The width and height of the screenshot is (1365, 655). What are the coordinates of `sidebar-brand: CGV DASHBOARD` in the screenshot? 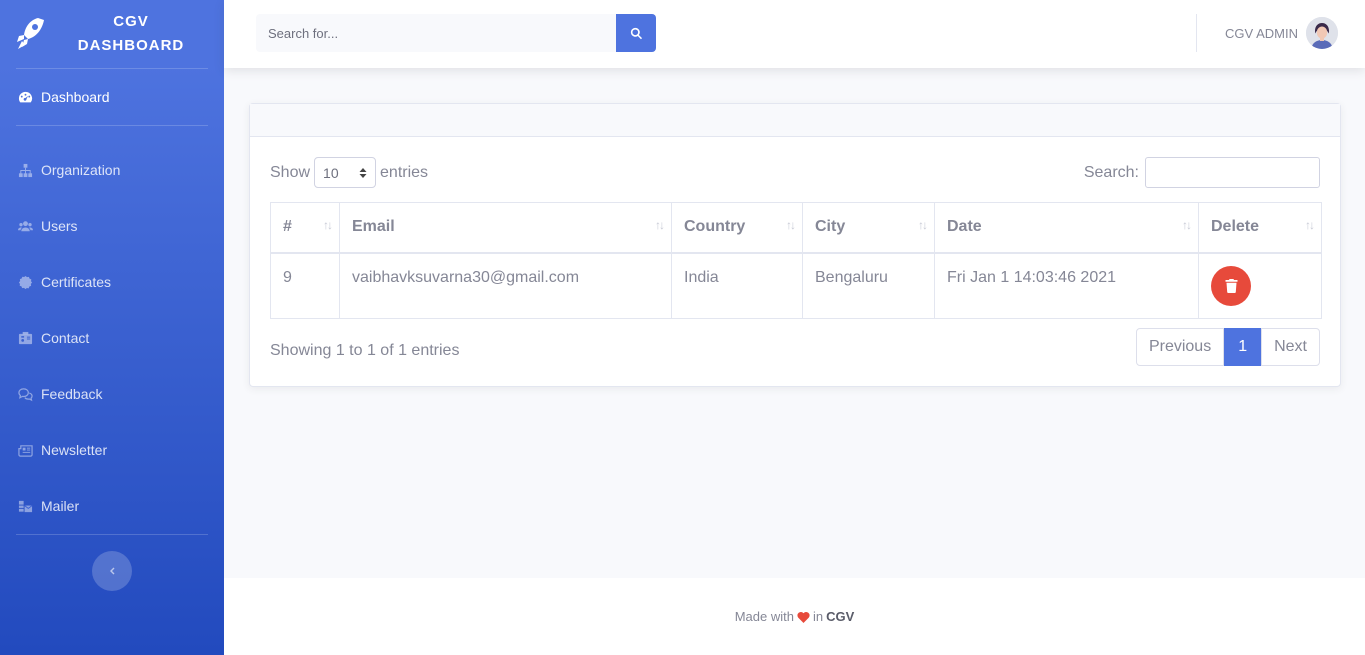 It's located at (112, 34).